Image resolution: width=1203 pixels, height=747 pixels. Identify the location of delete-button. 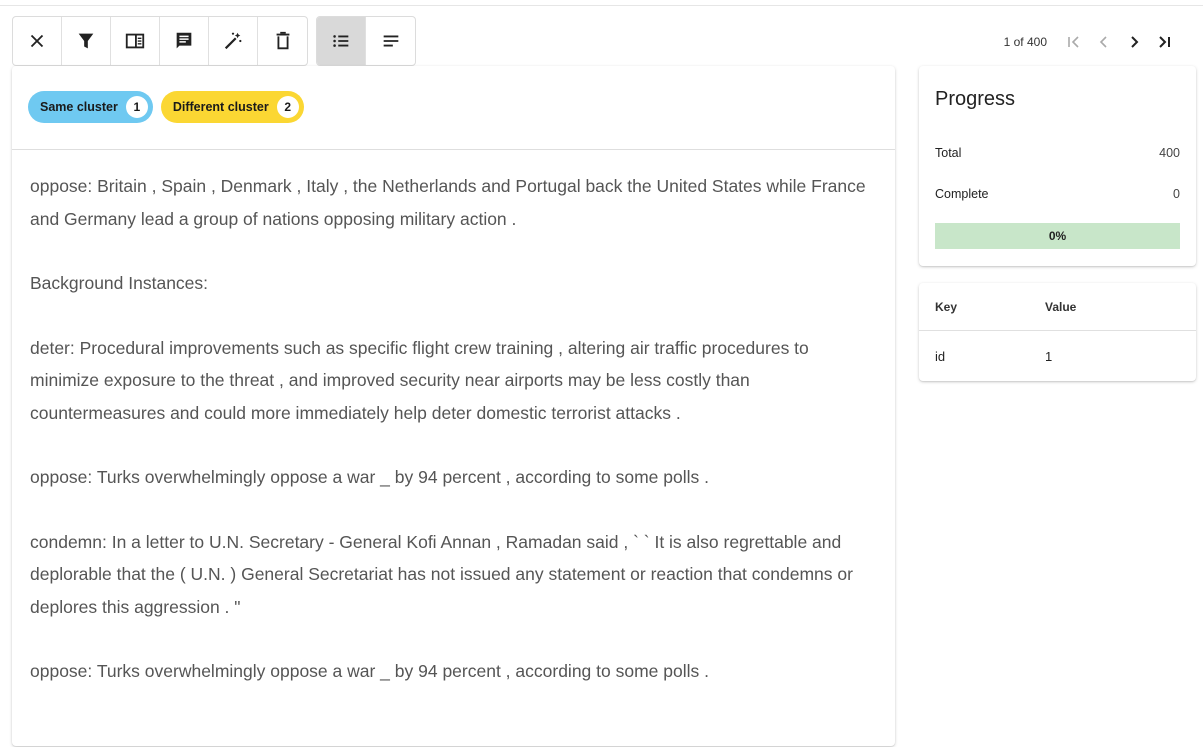
(282, 41).